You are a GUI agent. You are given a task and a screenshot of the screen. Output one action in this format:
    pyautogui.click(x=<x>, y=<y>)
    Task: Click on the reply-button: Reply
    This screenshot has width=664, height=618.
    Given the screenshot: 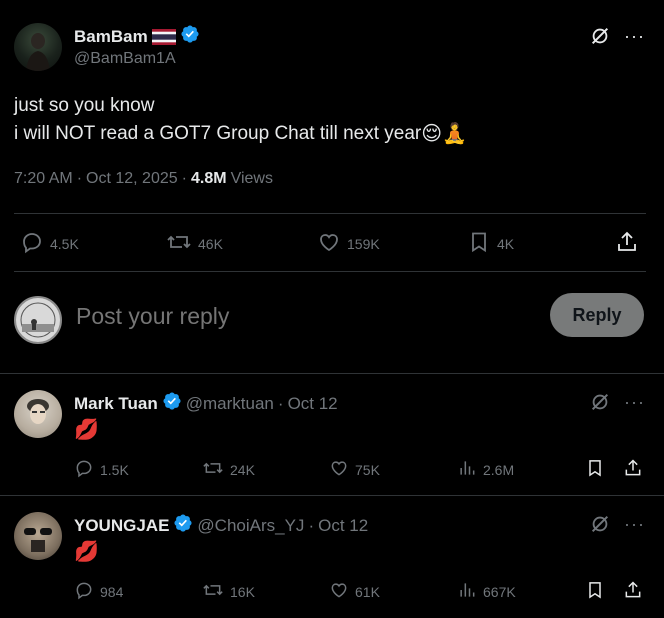 What is the action you would take?
    pyautogui.click(x=597, y=315)
    